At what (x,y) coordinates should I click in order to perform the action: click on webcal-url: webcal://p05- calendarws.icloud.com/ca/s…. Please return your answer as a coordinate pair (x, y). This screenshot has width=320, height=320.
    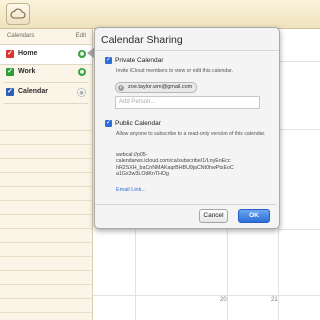
    Looking at the image, I should click on (191, 165).